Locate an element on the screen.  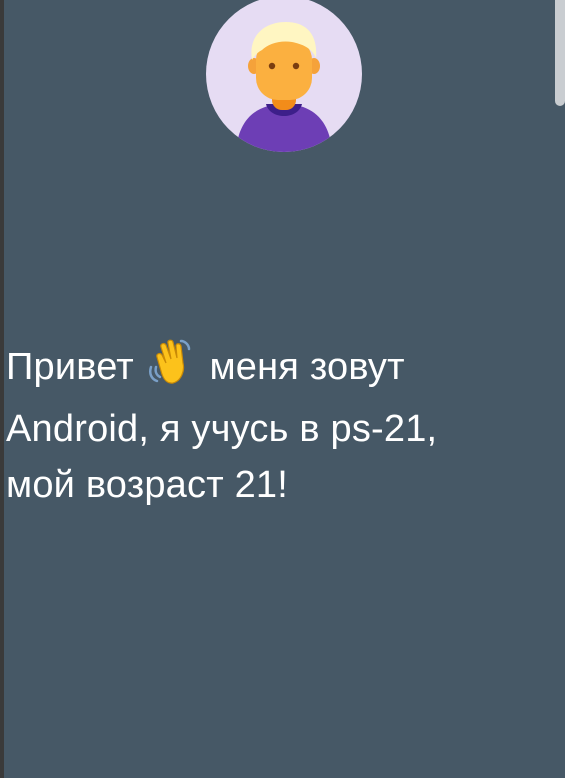
greeting-hello: Привет is located at coordinates (70, 367).